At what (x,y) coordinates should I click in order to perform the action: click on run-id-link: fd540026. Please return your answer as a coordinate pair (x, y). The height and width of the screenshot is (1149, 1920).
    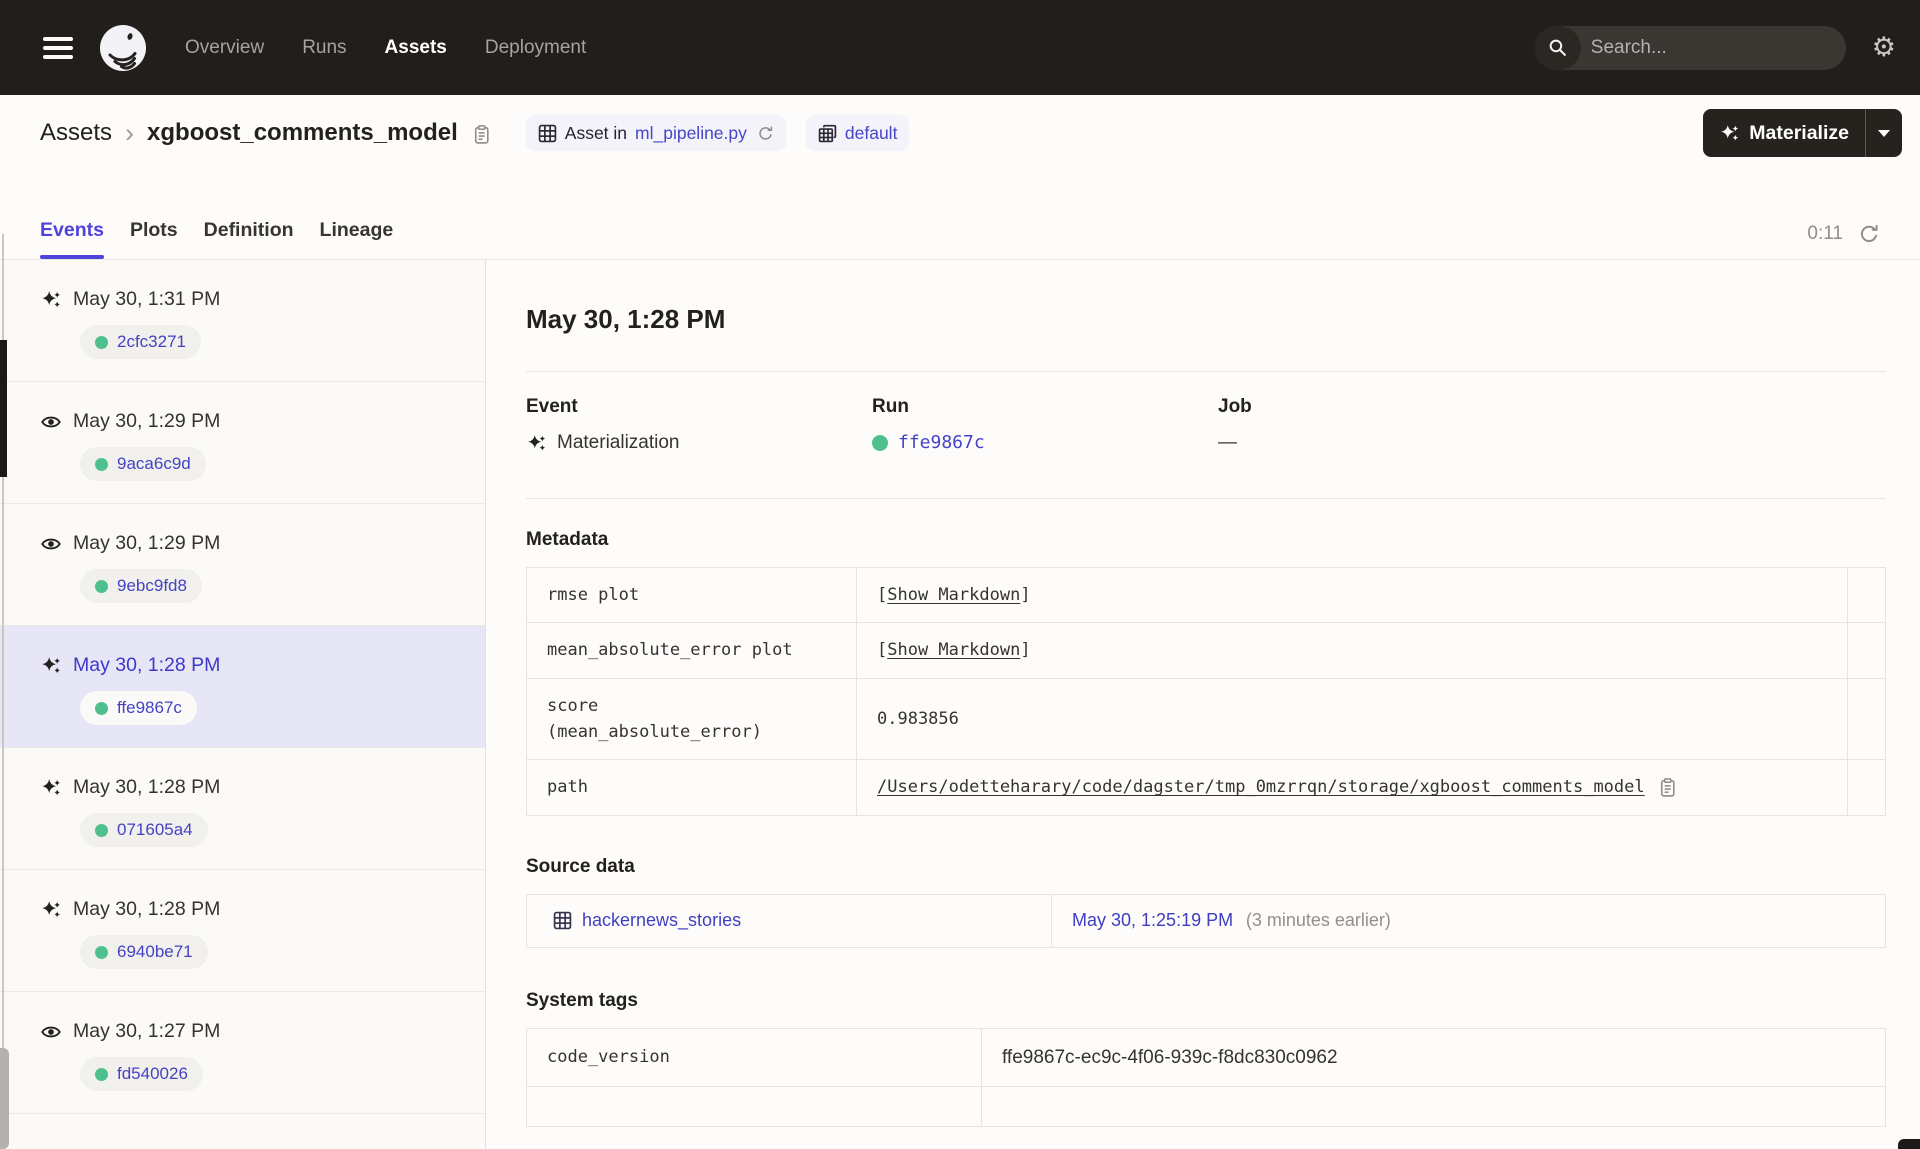
    Looking at the image, I should click on (152, 1074).